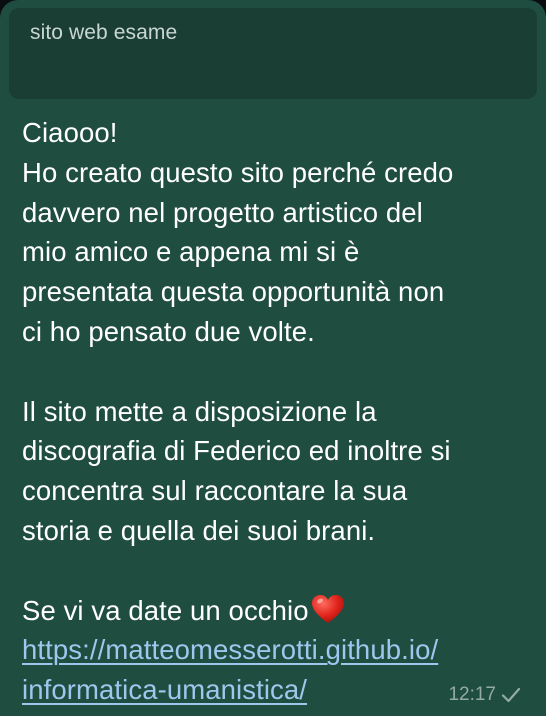  I want to click on quoted-message-text: sito web esame, so click(104, 32).